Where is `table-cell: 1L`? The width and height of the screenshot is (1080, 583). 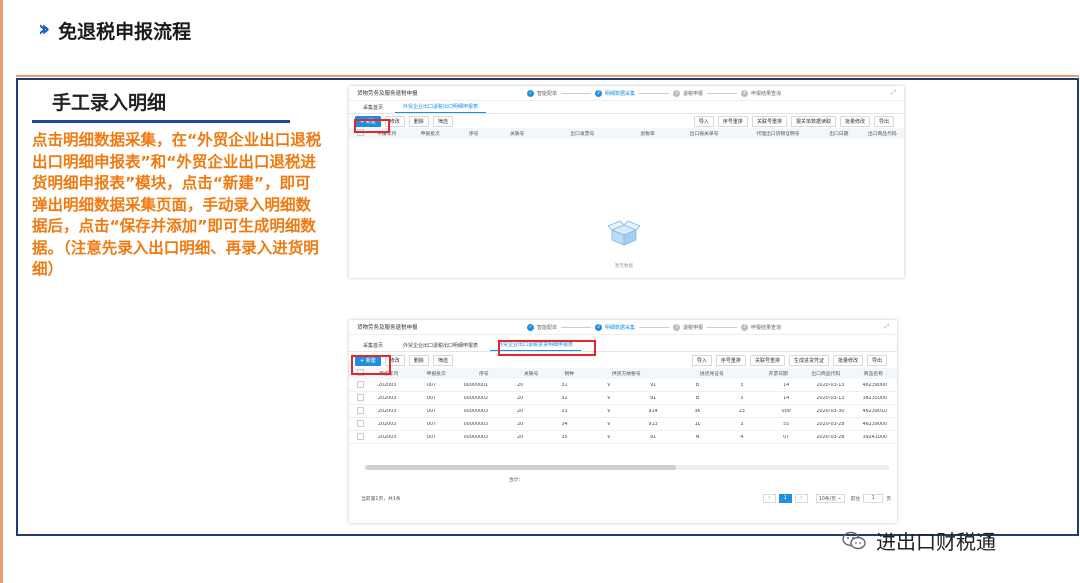
table-cell: 1L is located at coordinates (697, 424).